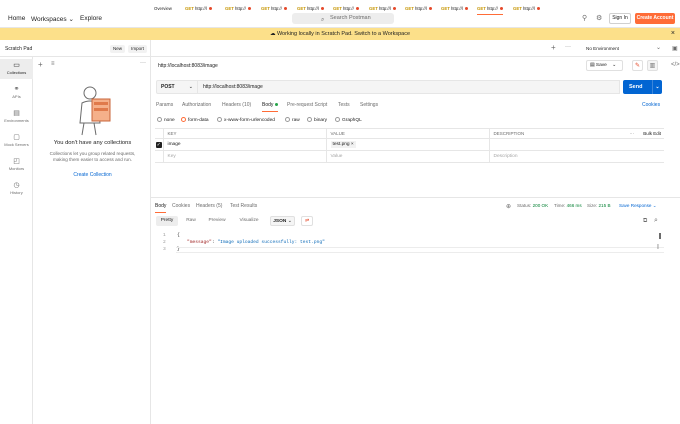  What do you see at coordinates (177, 87) in the screenshot?
I see `method-select: POST ⌄` at bounding box center [177, 87].